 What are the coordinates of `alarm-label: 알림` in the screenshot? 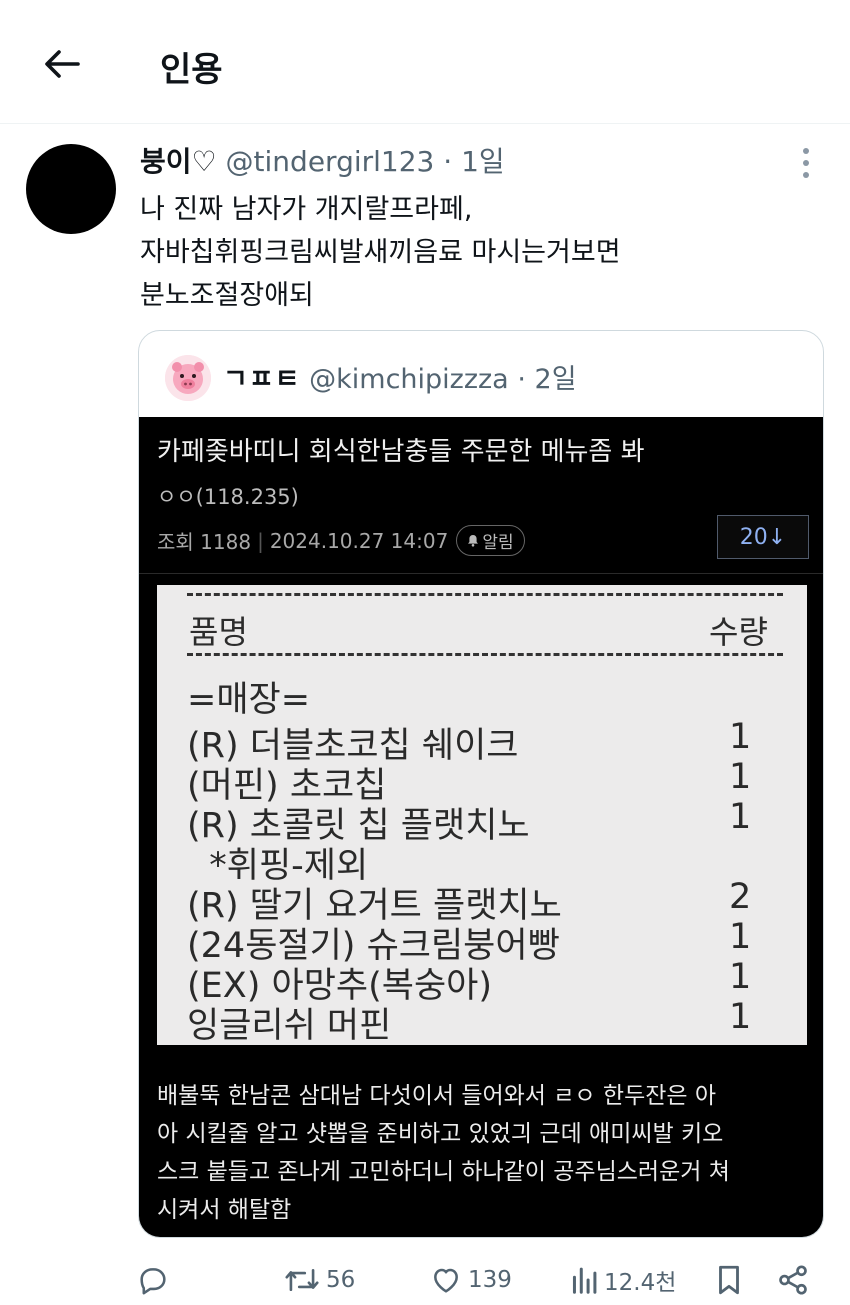 It's located at (498, 543).